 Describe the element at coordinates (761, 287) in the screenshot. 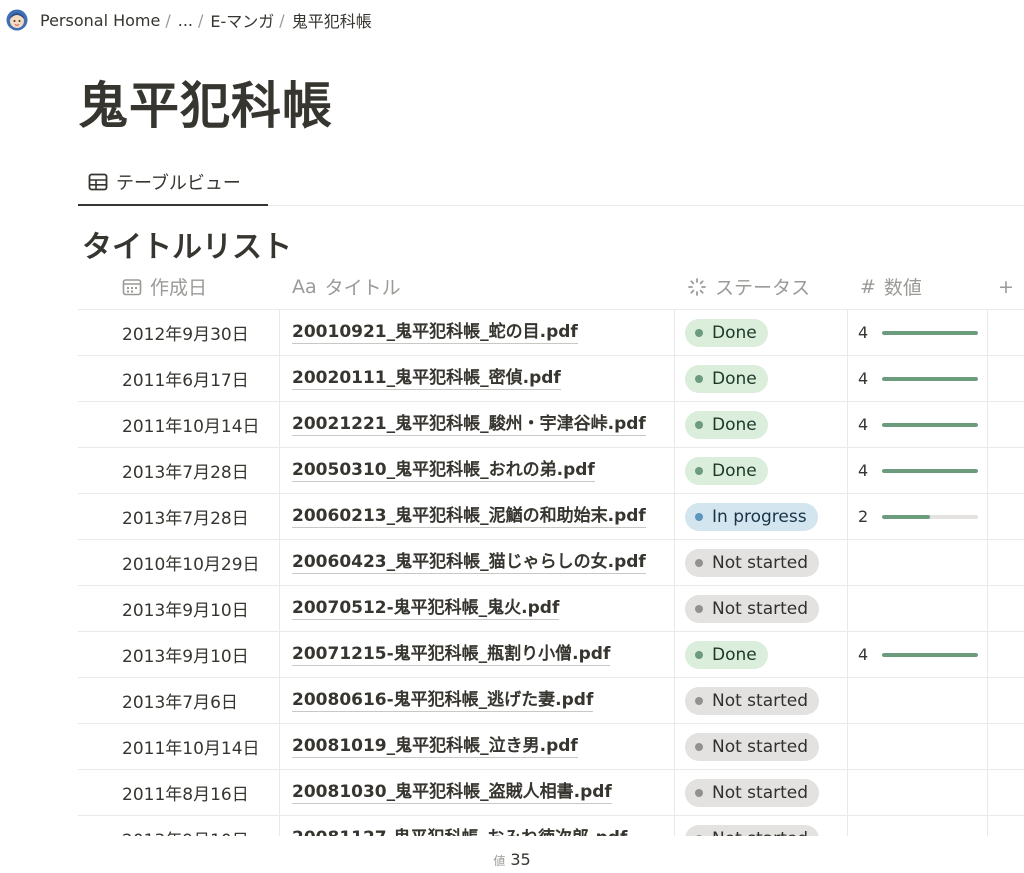

I see `column-header-status: ステータス` at that location.